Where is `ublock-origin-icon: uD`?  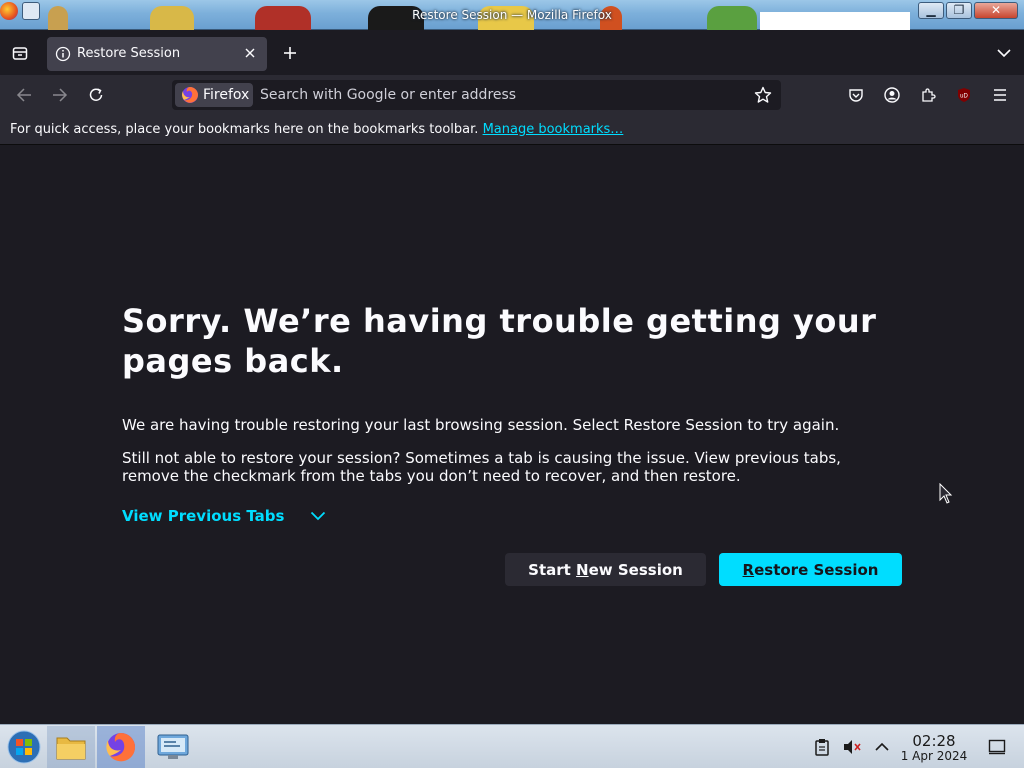 ublock-origin-icon: uD is located at coordinates (964, 95).